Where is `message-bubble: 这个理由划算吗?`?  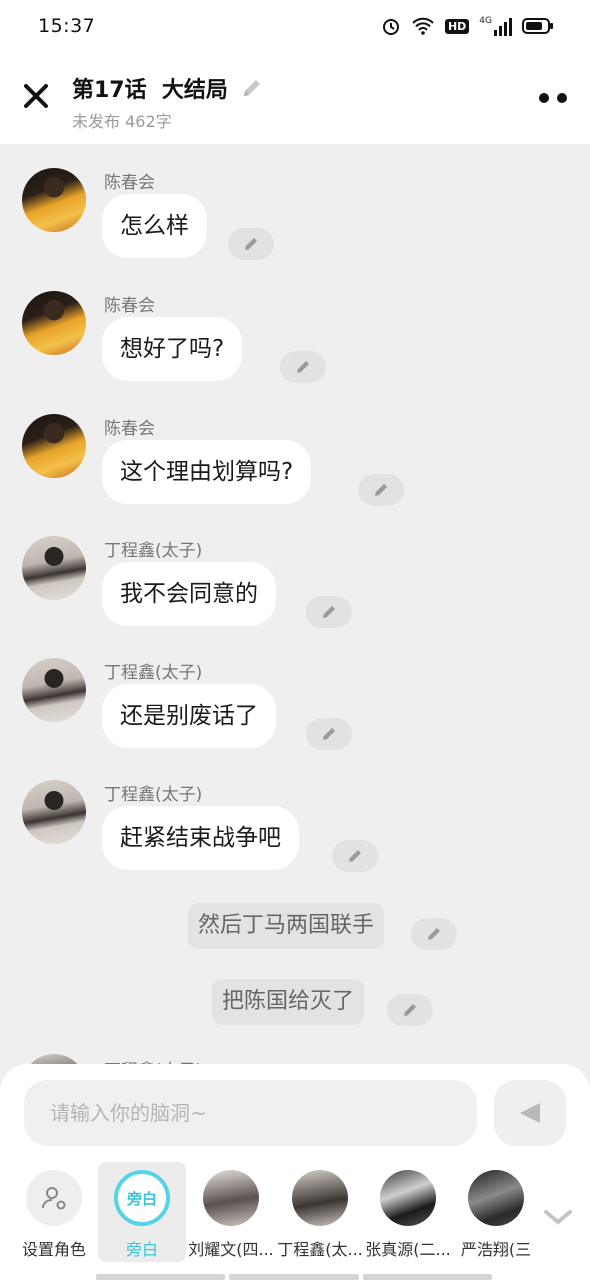 message-bubble: 这个理由划算吗? is located at coordinates (207, 472).